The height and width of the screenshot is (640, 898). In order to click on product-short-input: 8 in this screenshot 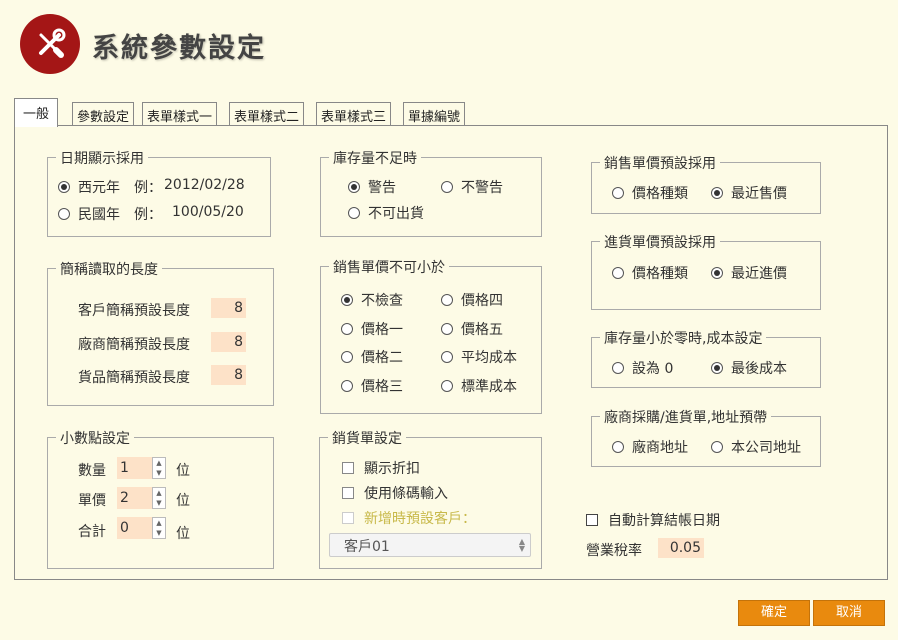, I will do `click(228, 375)`.